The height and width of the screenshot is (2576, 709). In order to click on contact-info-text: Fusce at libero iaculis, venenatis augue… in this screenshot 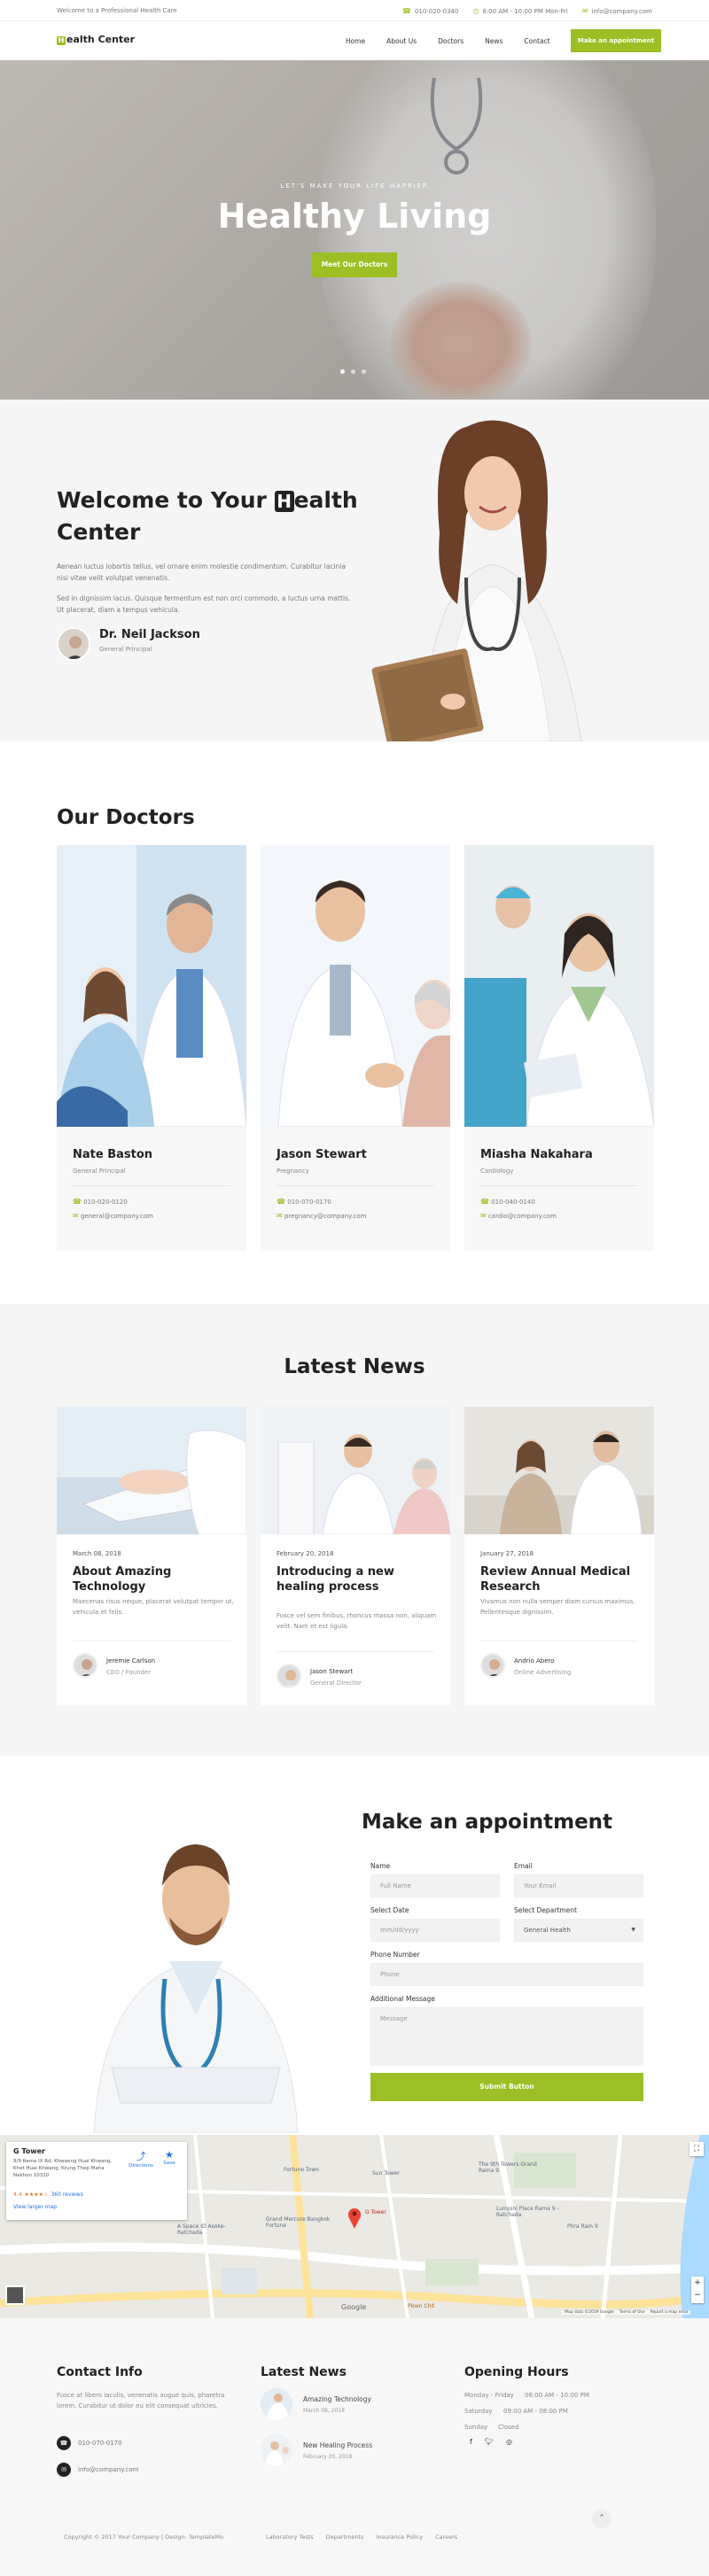, I will do `click(141, 2400)`.